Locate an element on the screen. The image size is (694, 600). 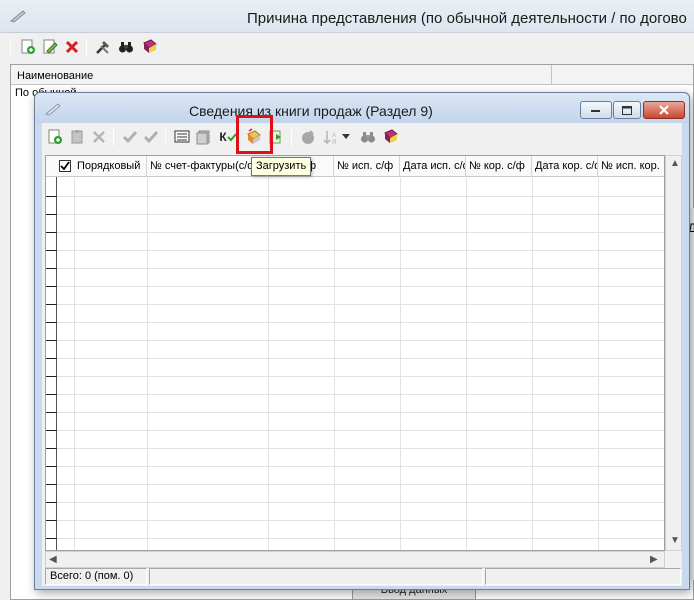
close-icon is located at coordinates (664, 110).